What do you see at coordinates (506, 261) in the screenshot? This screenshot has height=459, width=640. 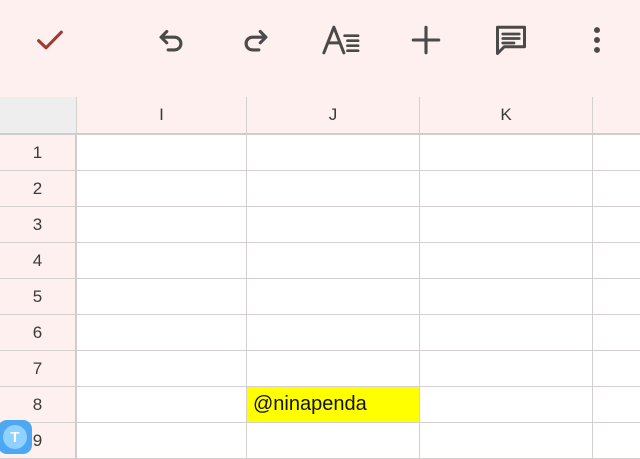 I see `cell-k4` at bounding box center [506, 261].